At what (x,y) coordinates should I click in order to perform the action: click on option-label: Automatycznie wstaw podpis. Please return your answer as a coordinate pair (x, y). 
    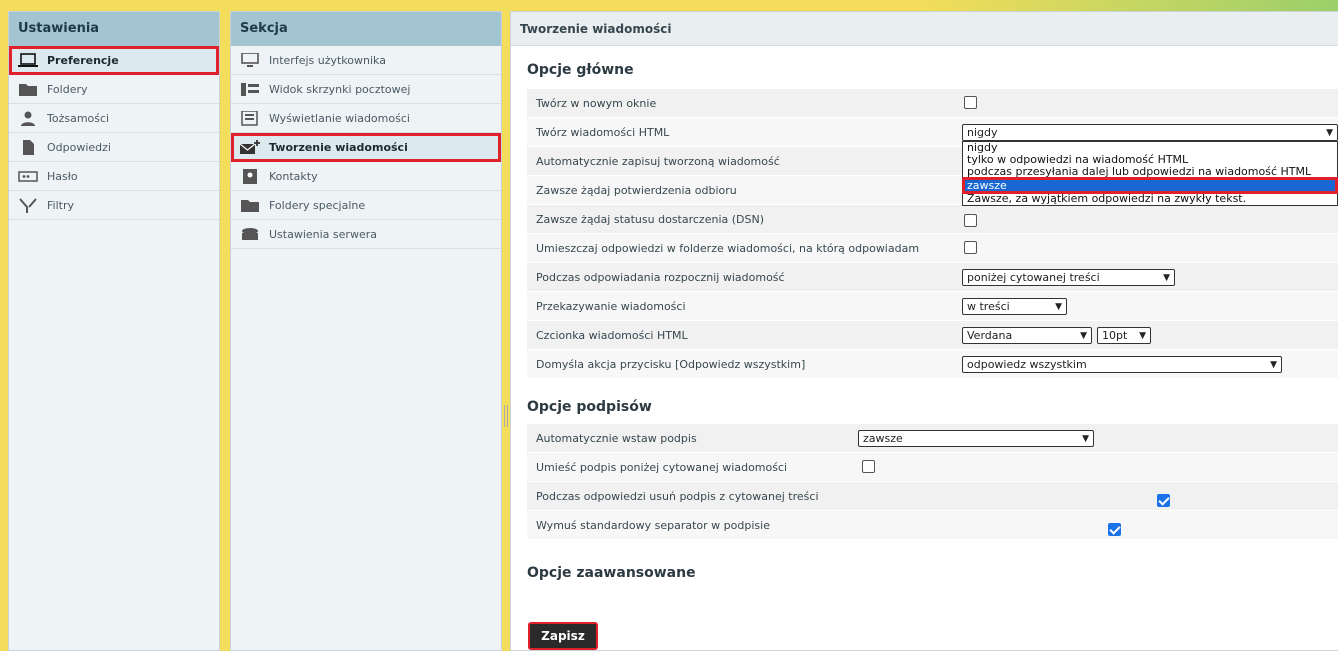
    Looking at the image, I should click on (616, 438).